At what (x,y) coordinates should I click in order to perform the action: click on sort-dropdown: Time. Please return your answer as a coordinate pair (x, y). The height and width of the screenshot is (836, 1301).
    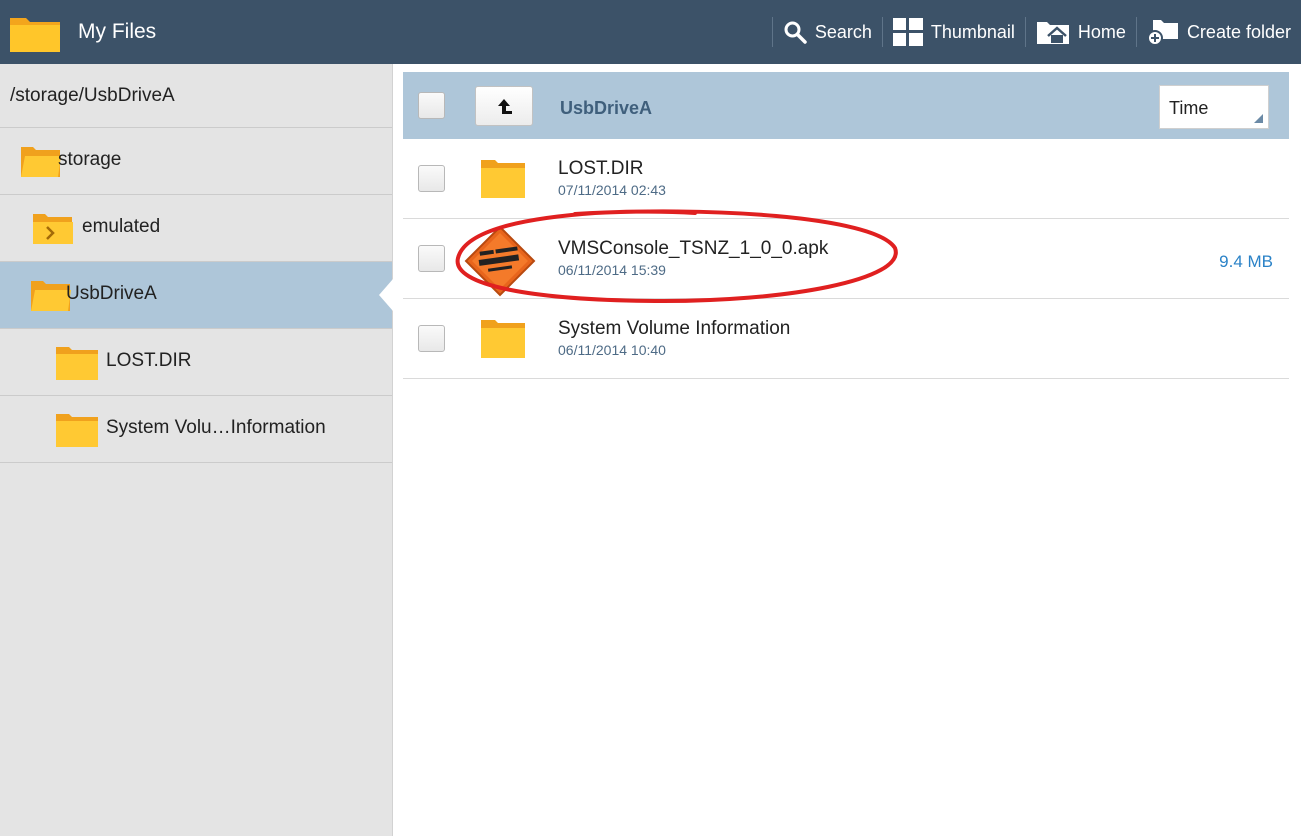
    Looking at the image, I should click on (1214, 107).